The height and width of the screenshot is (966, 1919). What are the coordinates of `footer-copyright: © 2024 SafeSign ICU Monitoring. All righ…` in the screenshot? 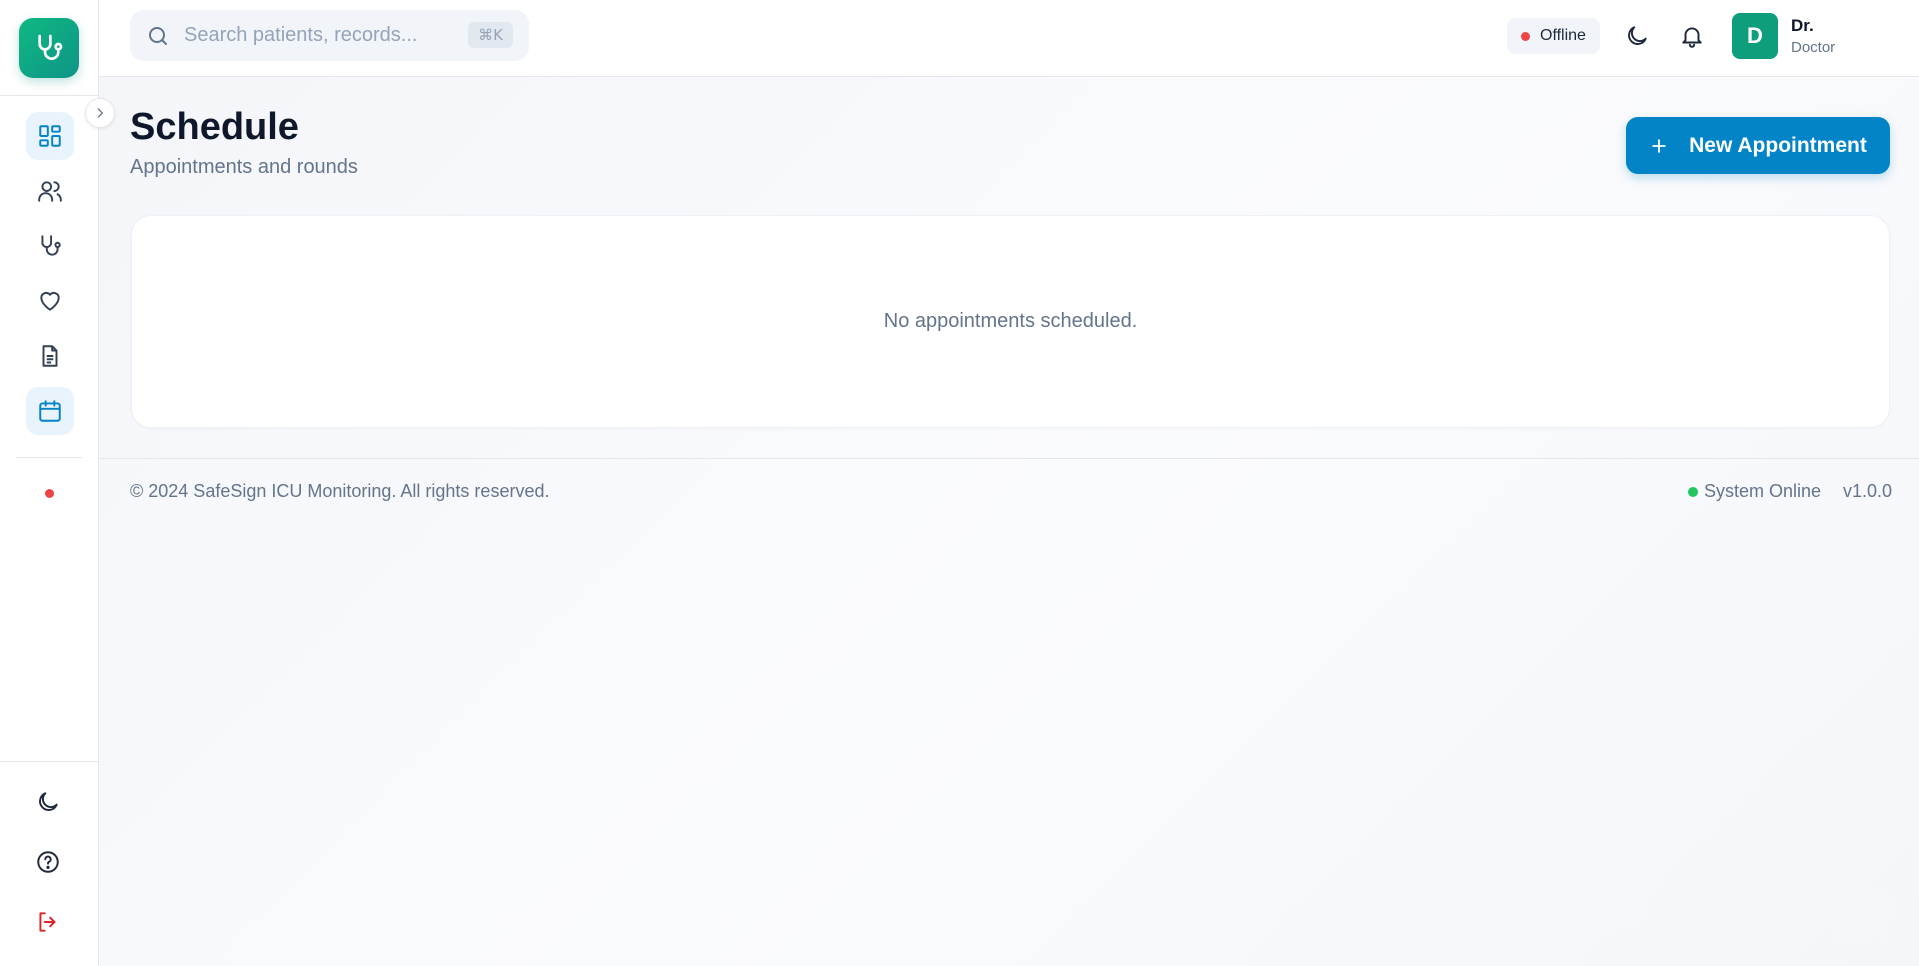 It's located at (340, 491).